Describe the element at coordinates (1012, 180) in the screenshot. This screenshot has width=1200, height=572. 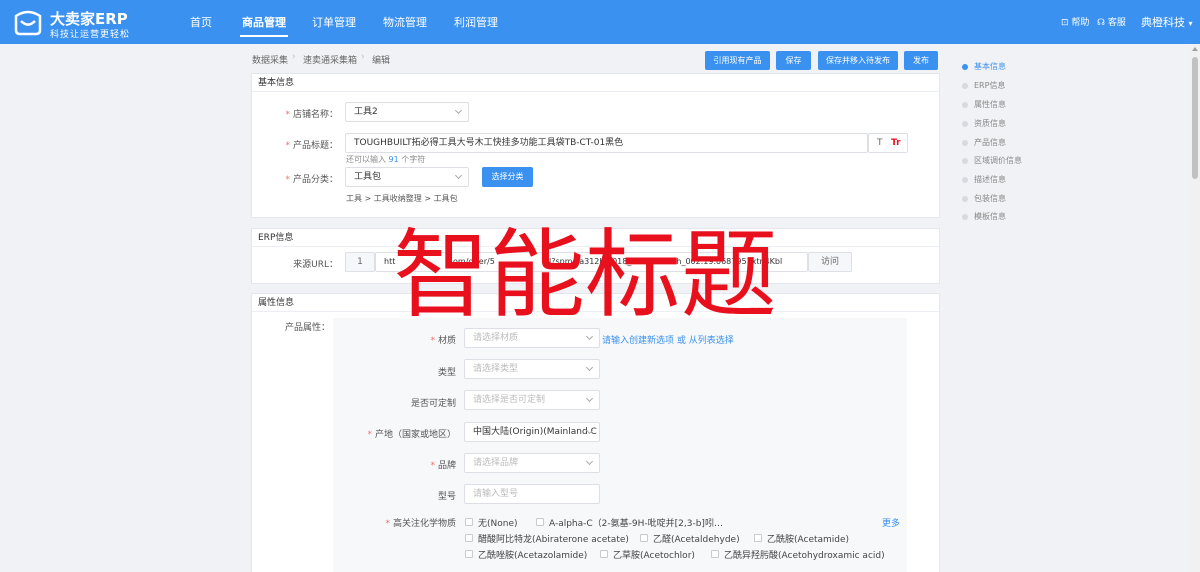
I see `anchor-description-info: 描述信息` at that location.